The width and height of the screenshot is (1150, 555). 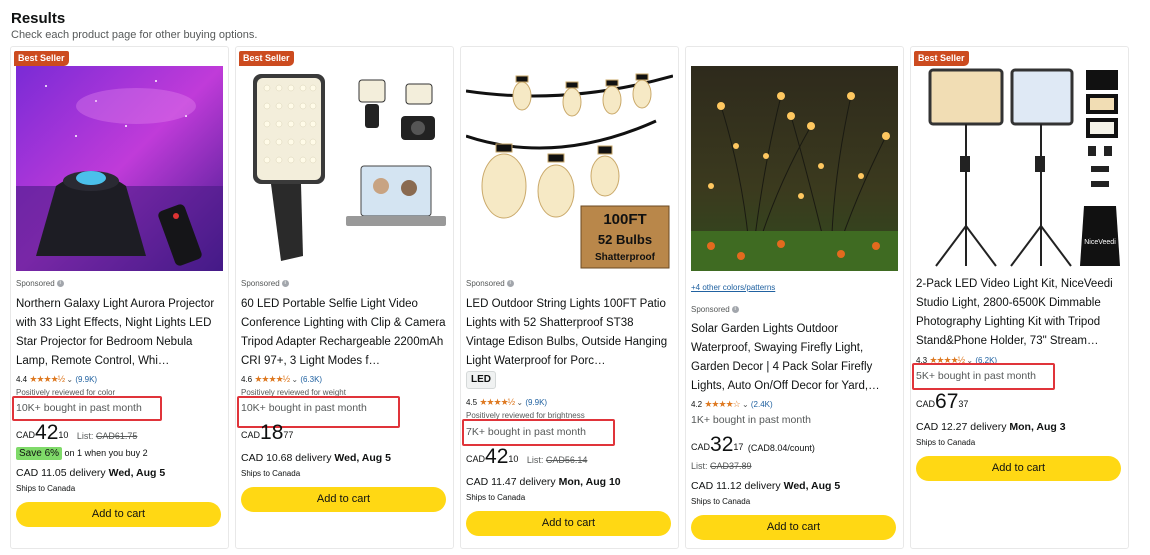 What do you see at coordinates (624, 219) in the screenshot?
I see `box-label-length: 100FT` at bounding box center [624, 219].